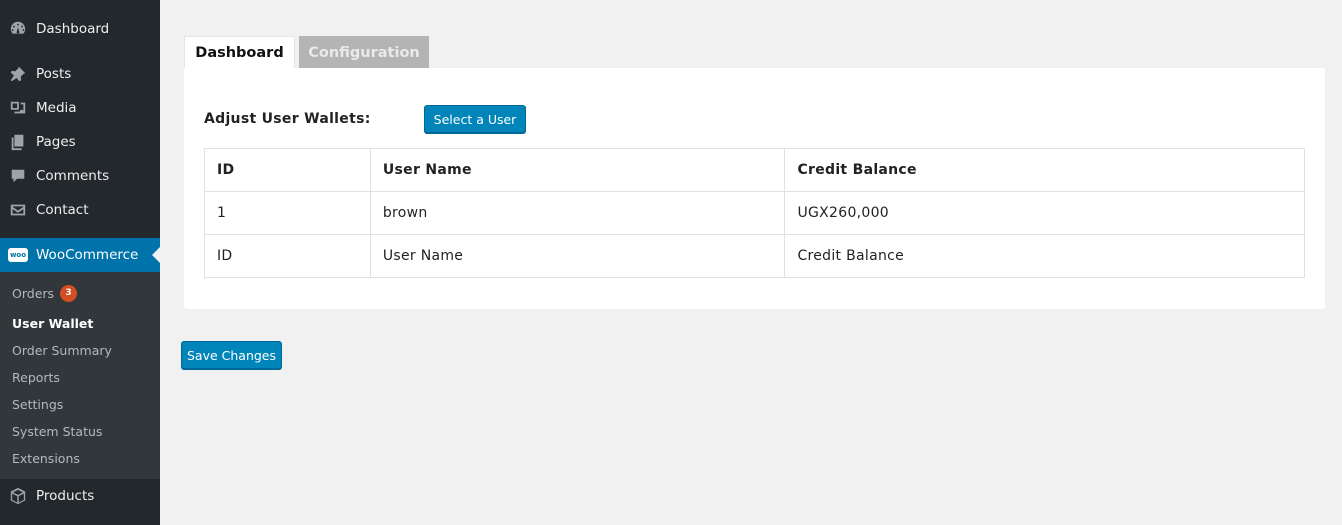  I want to click on menu-item-woocommerce: woo WooCommerce, so click(80, 255).